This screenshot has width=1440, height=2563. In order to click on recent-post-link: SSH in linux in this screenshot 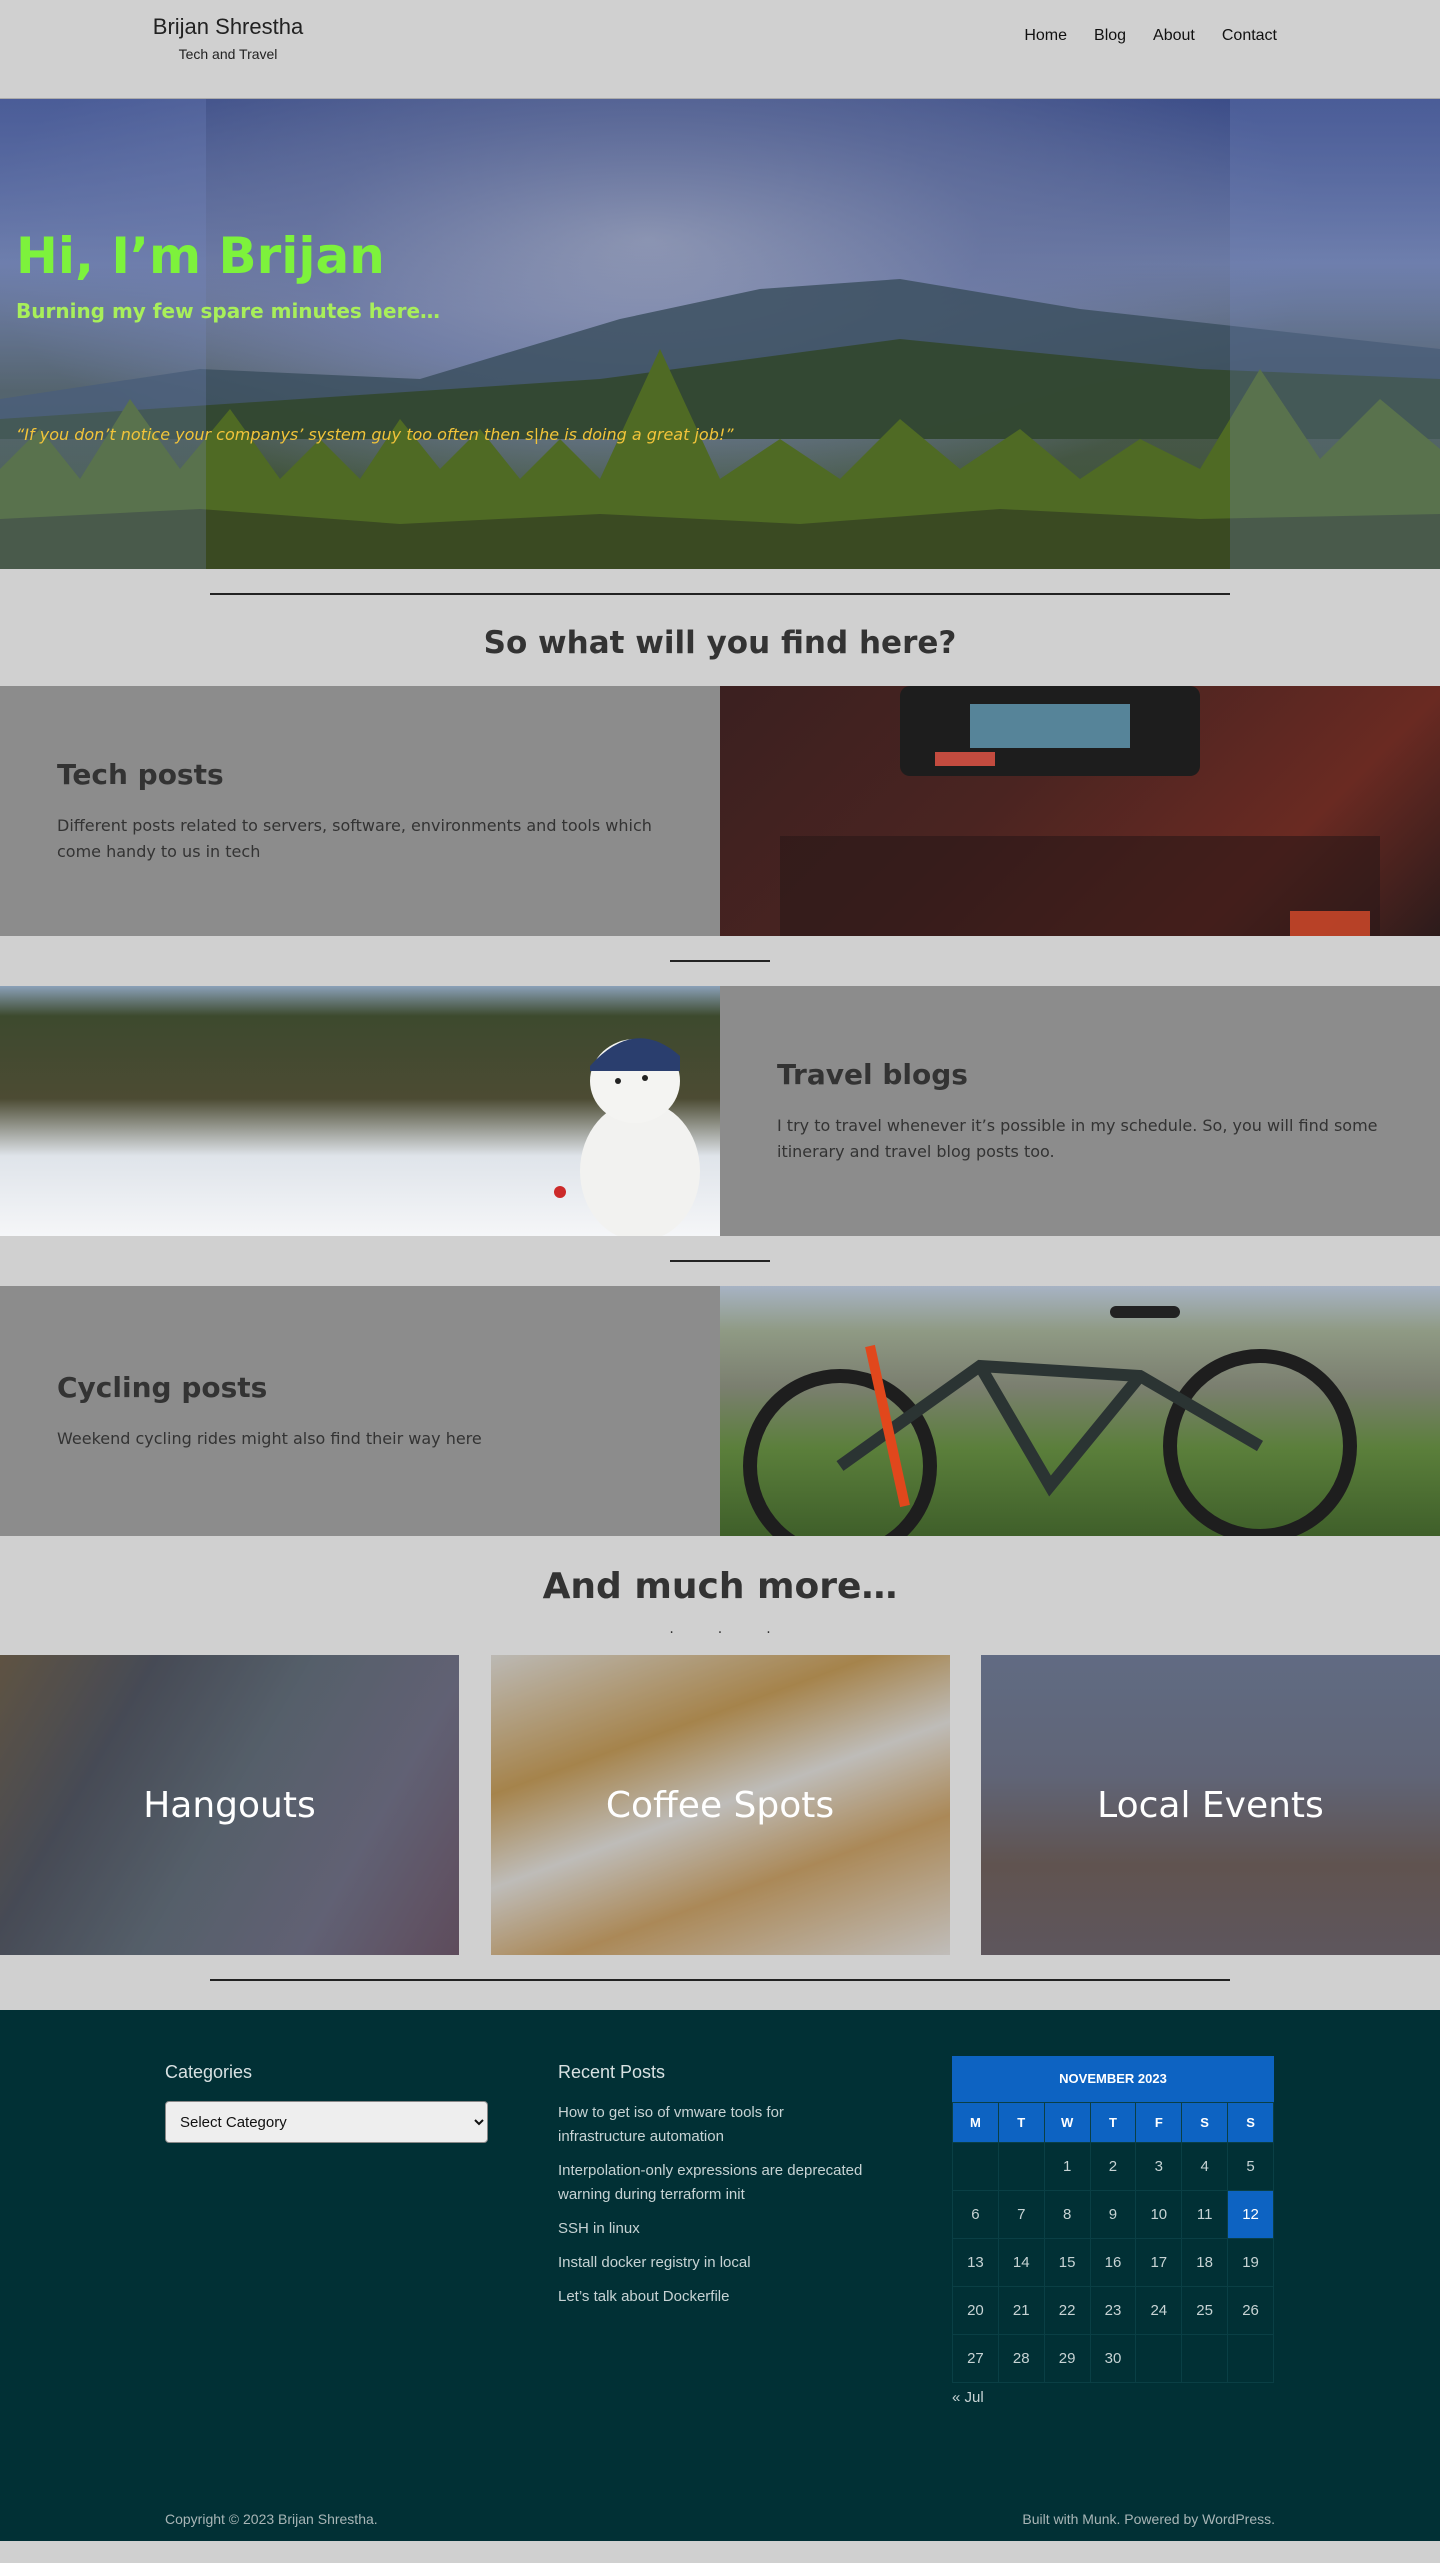, I will do `click(713, 2229)`.